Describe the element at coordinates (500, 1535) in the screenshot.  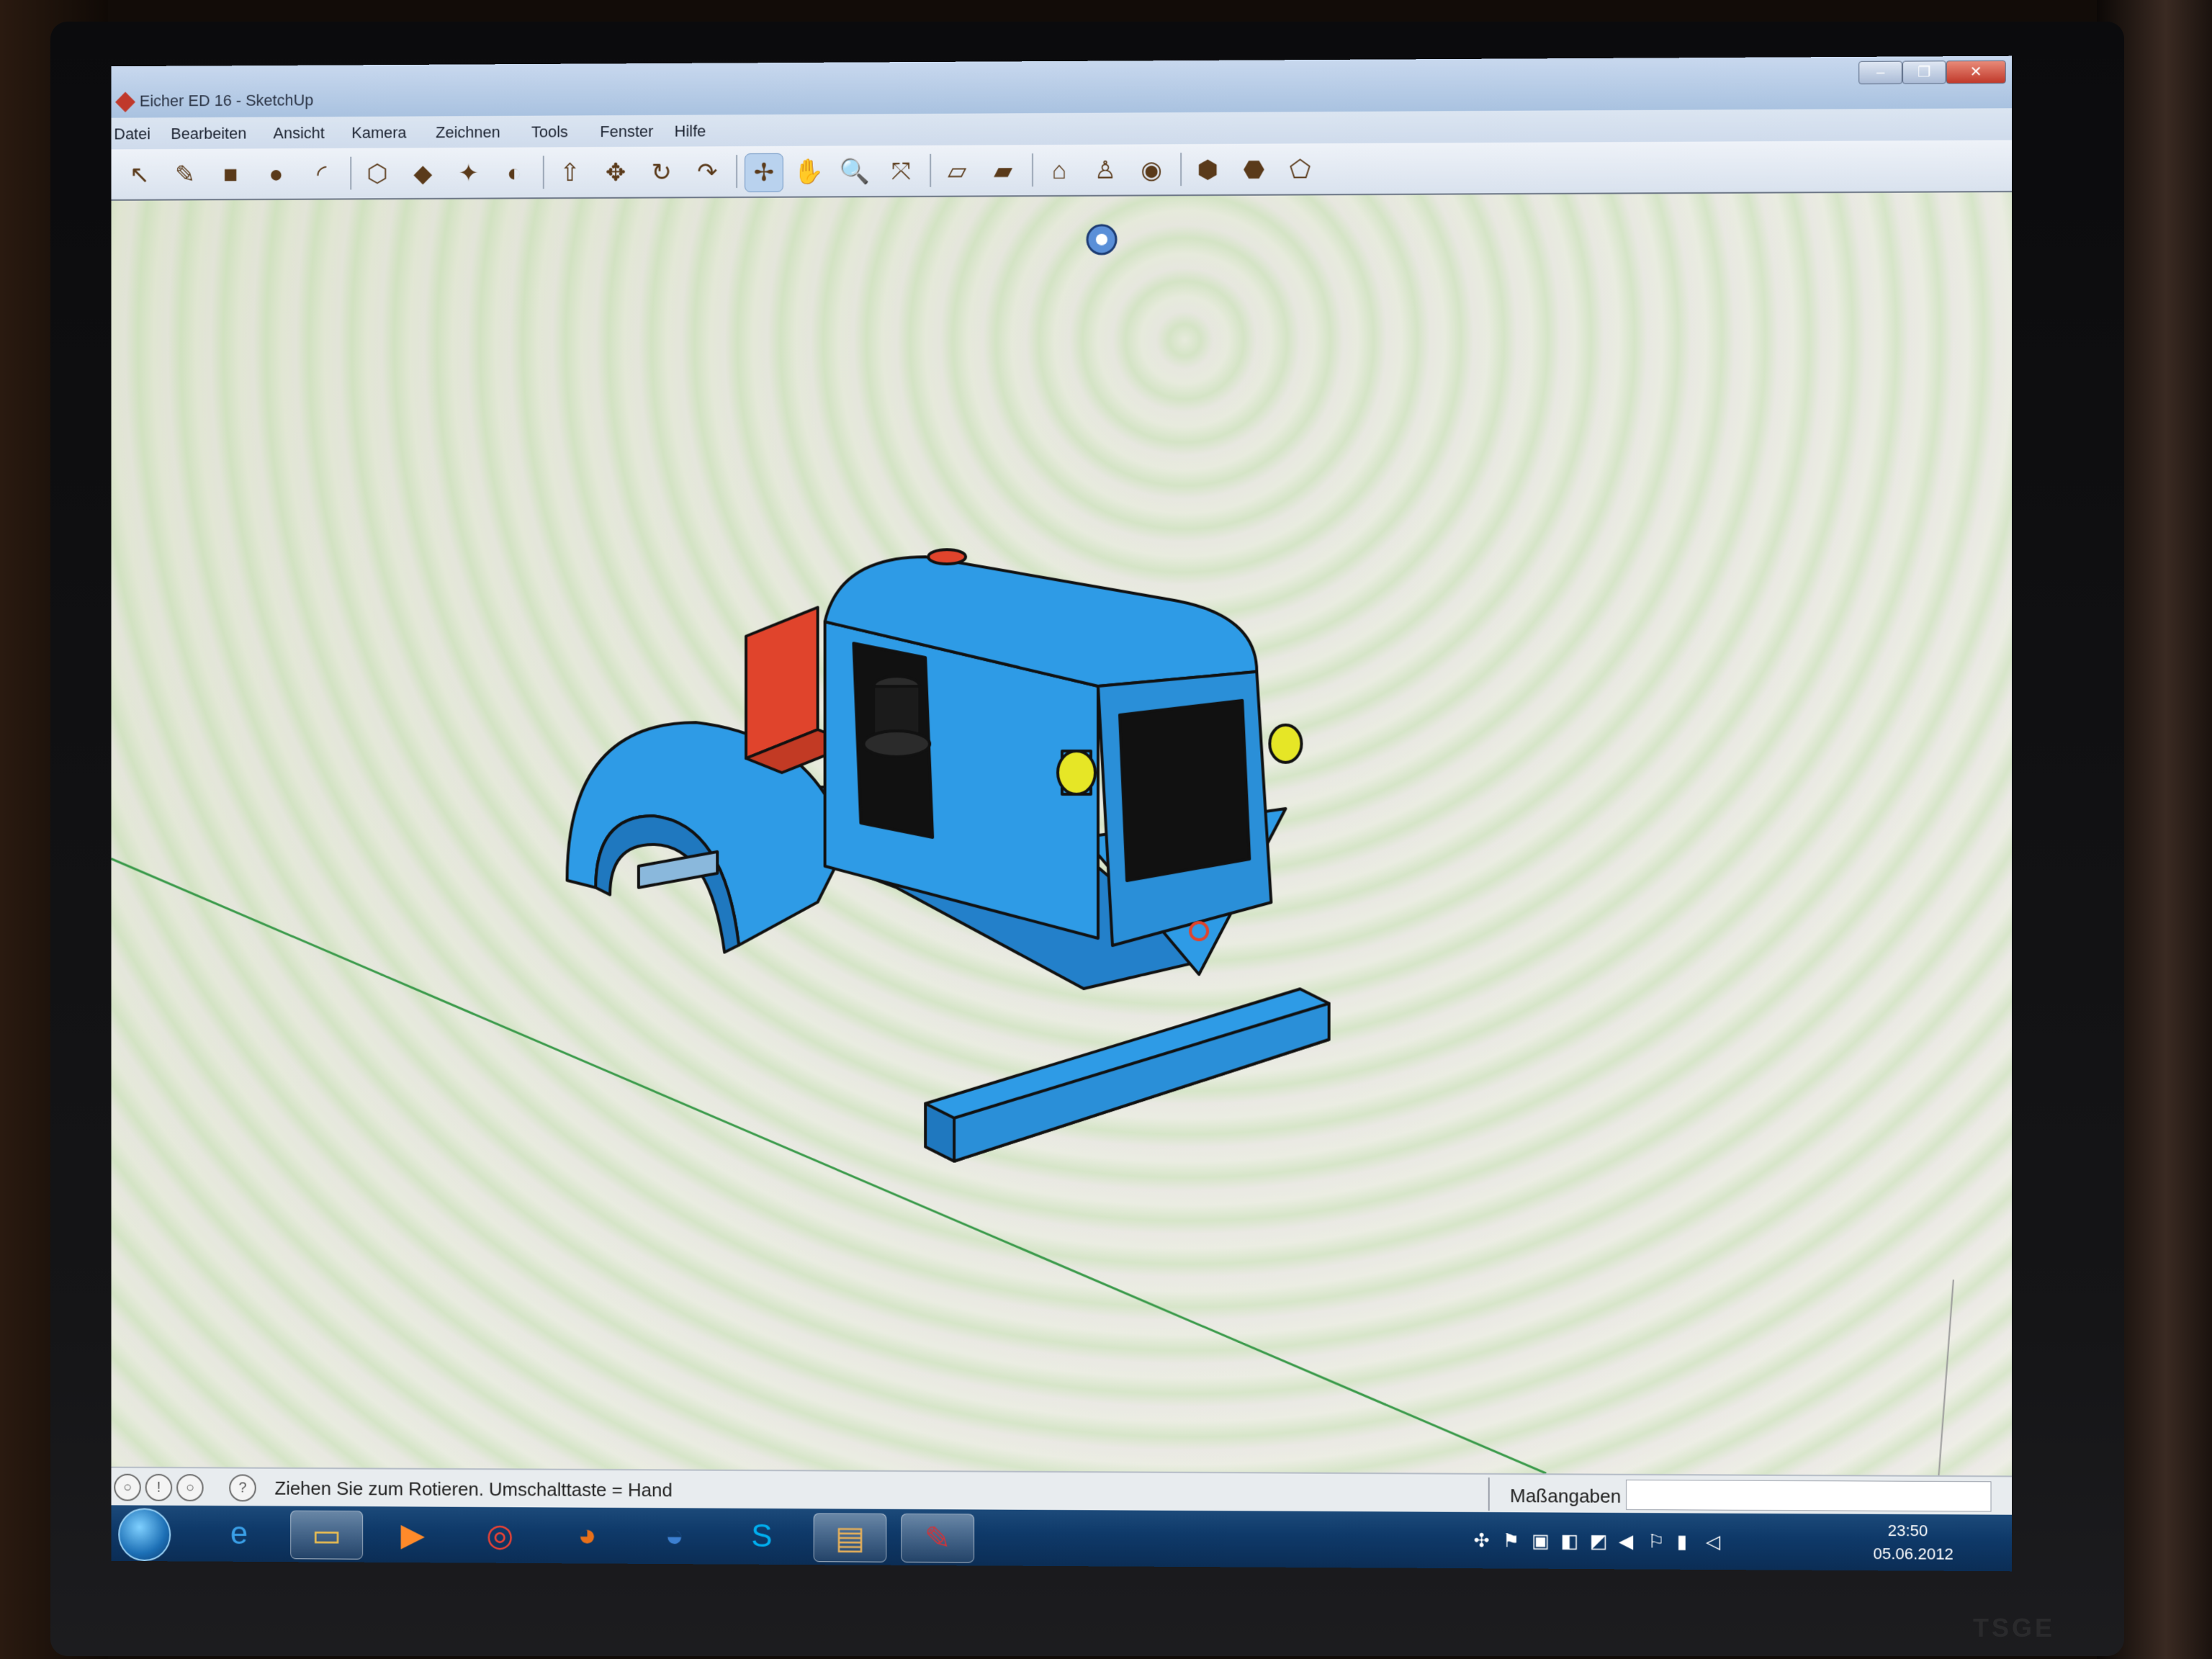
I see `chrome-icon: ◎` at that location.